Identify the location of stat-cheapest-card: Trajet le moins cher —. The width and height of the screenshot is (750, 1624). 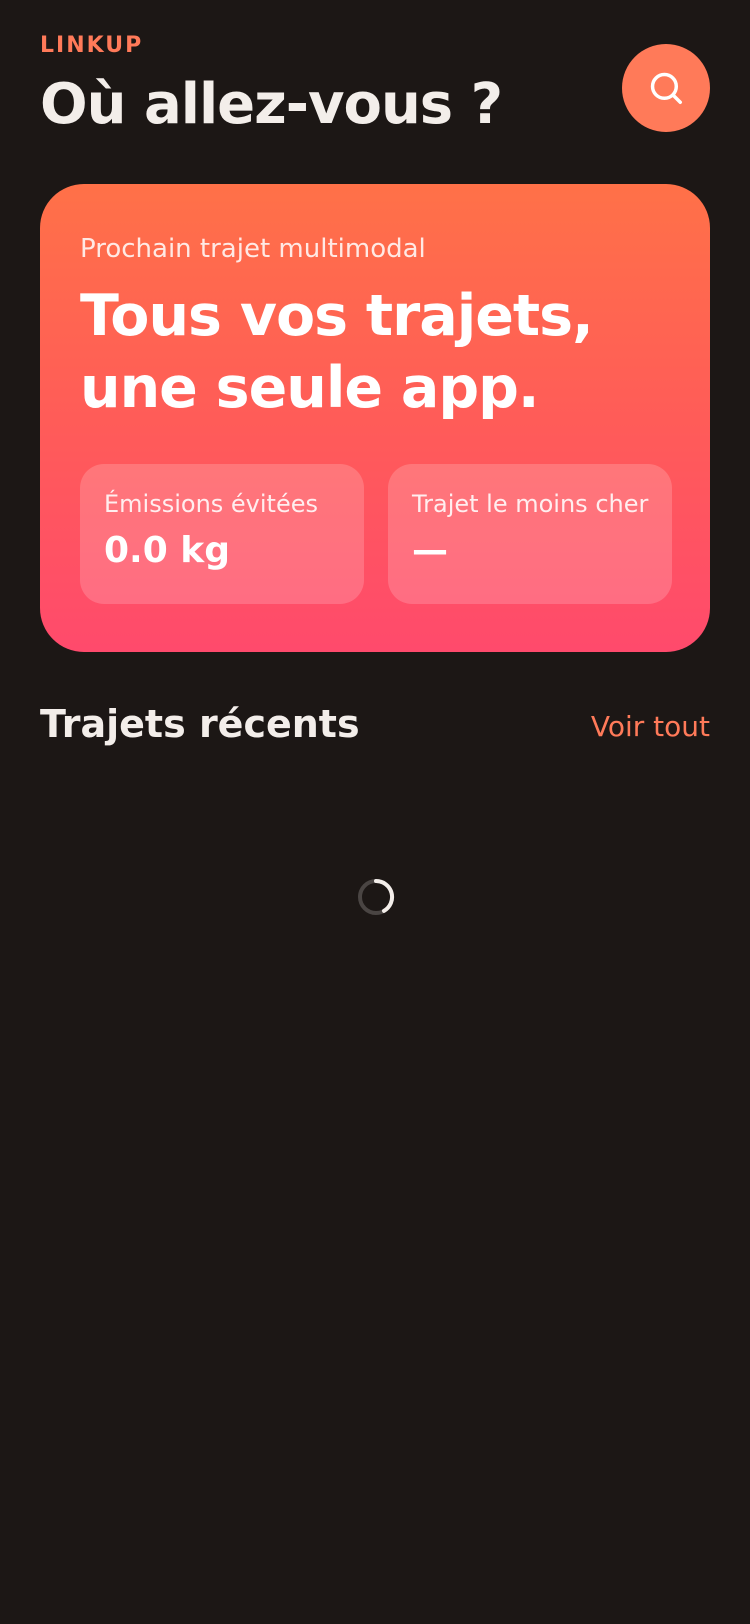
(530, 534).